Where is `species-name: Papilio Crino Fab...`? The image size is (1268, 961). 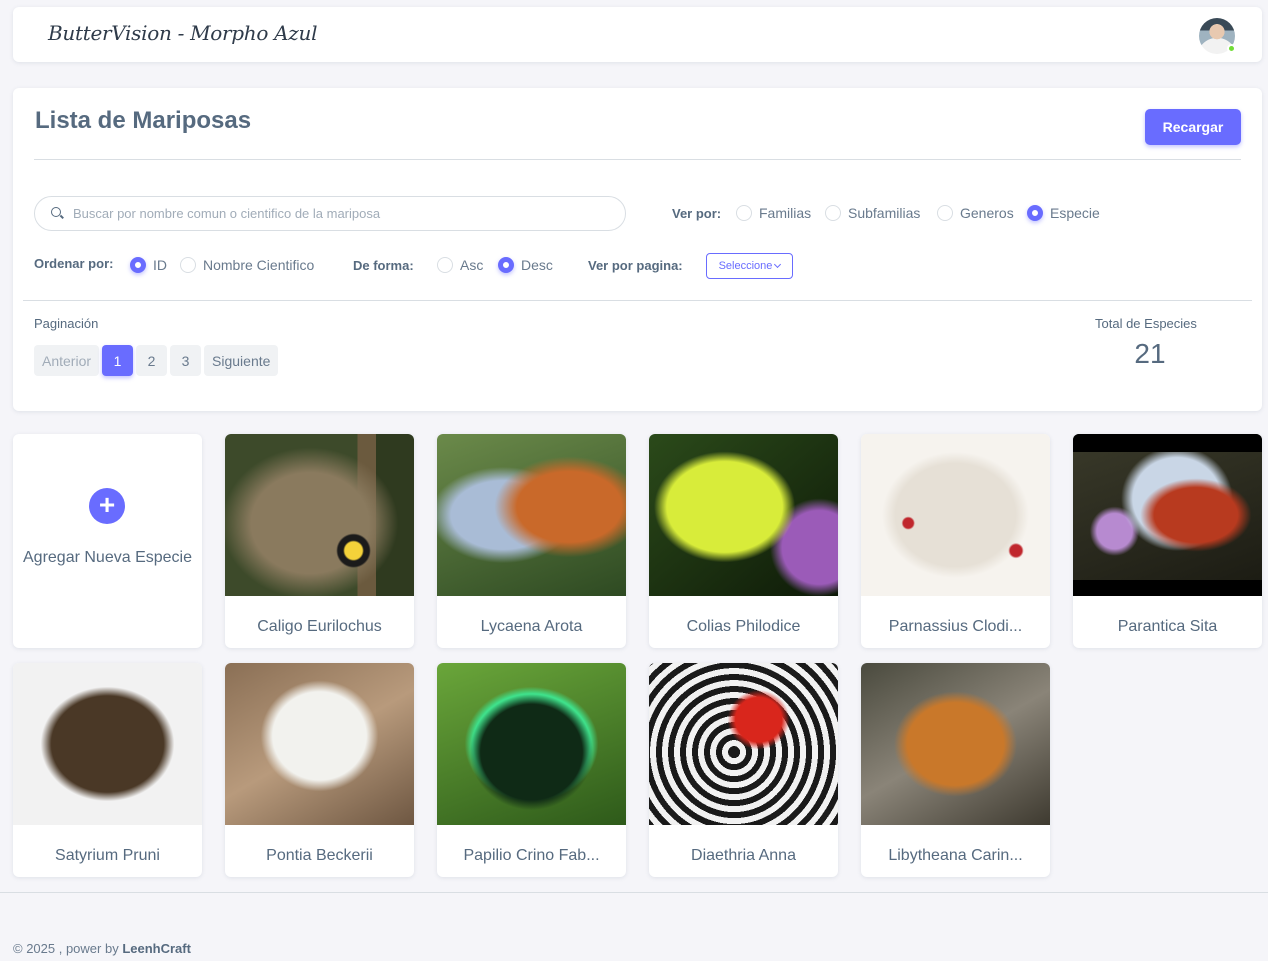 species-name: Papilio Crino Fab... is located at coordinates (531, 855).